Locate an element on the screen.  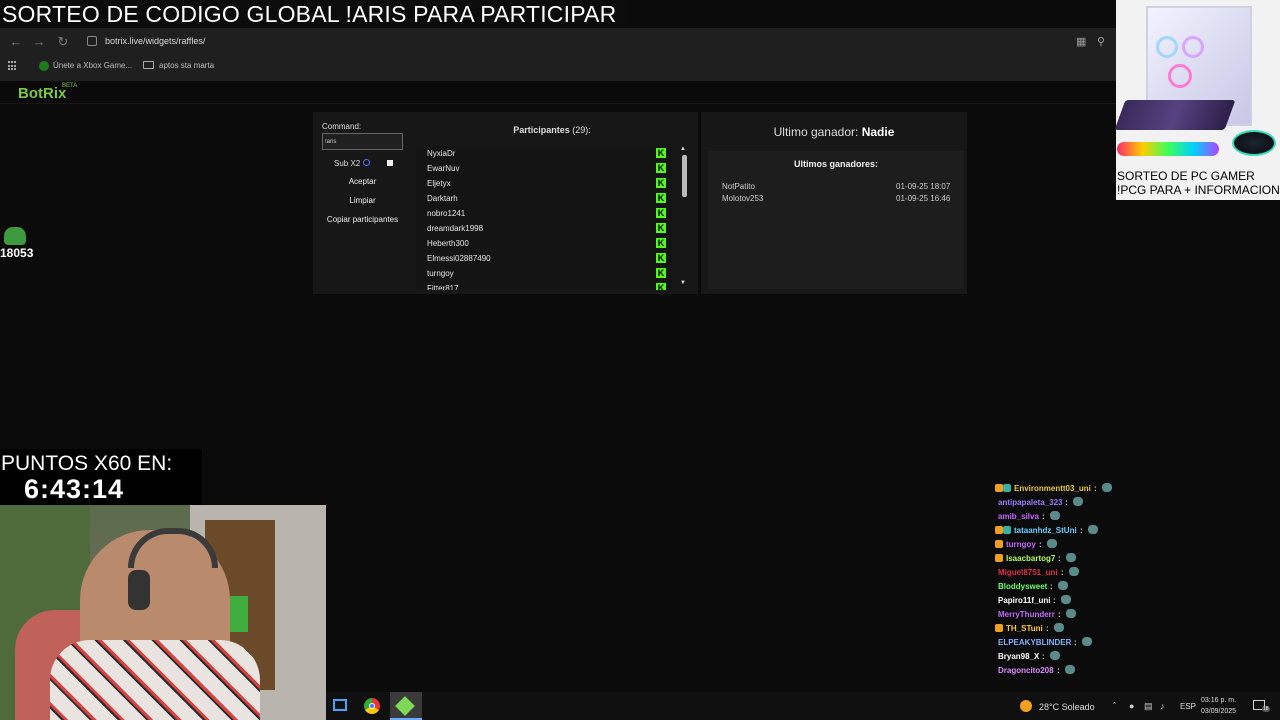
chat-username: amib_silva is located at coordinates (1018, 516).